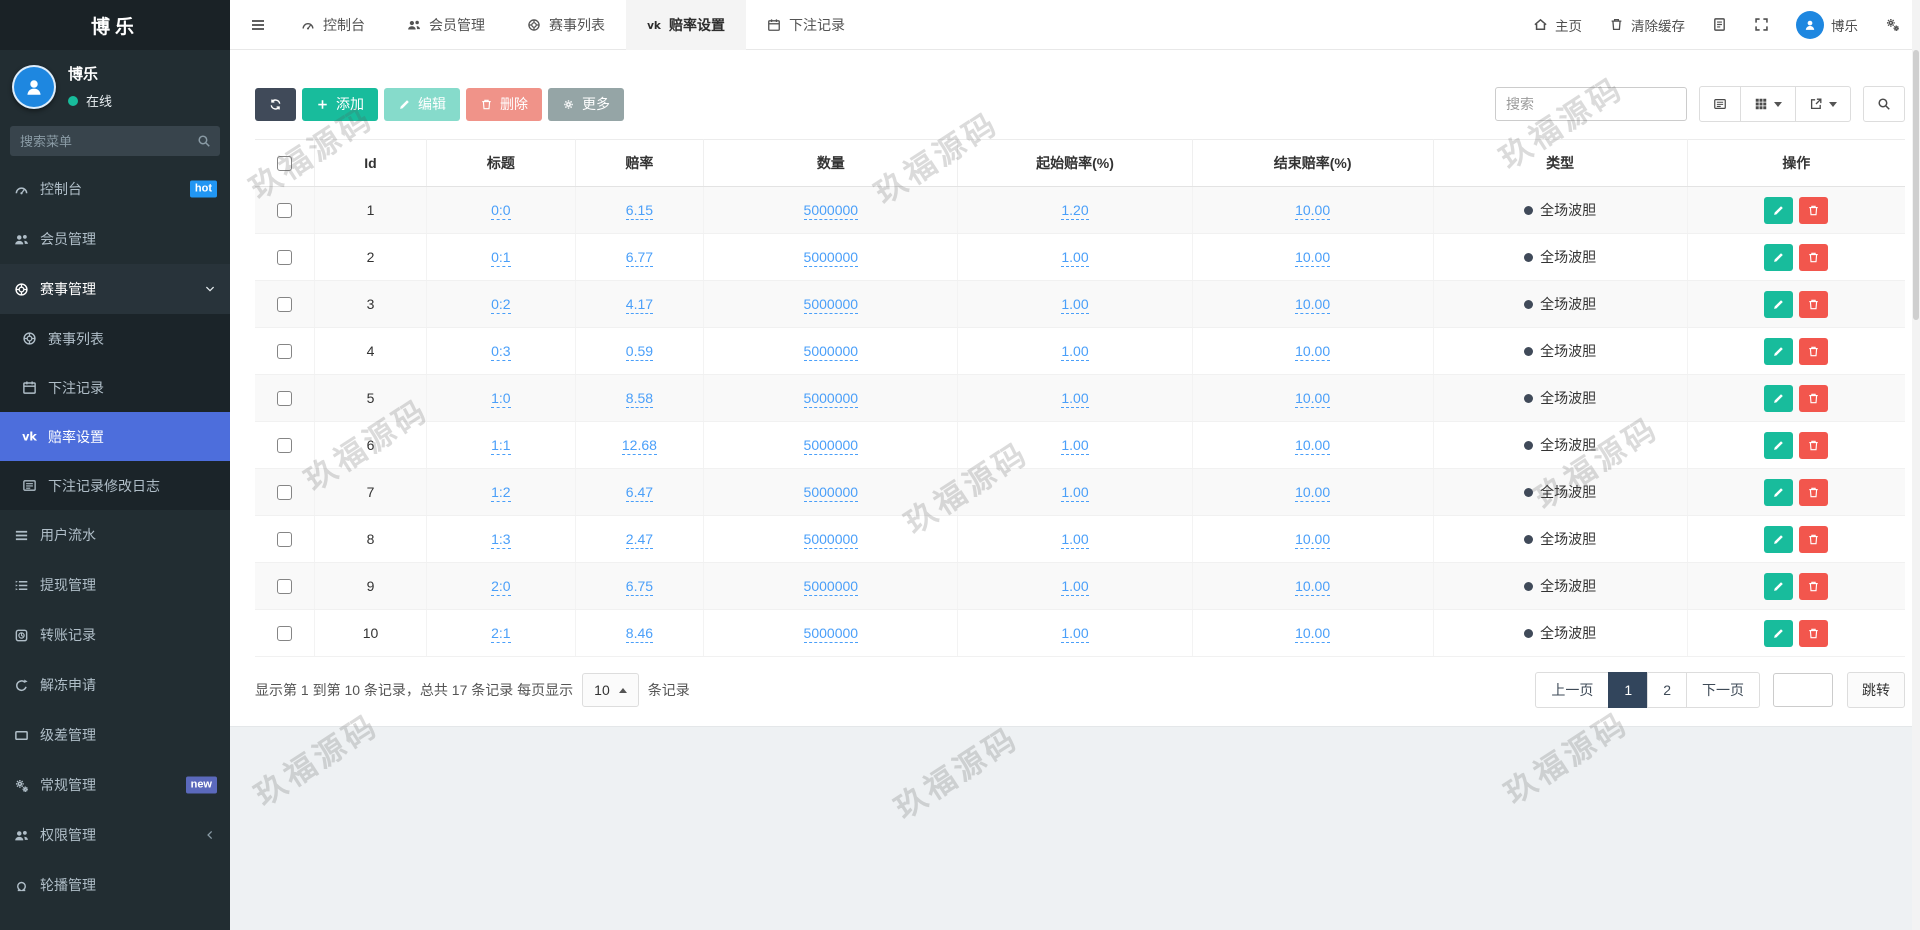 Image resolution: width=1920 pixels, height=930 pixels. I want to click on sidebar-item: 级差管理, so click(115, 735).